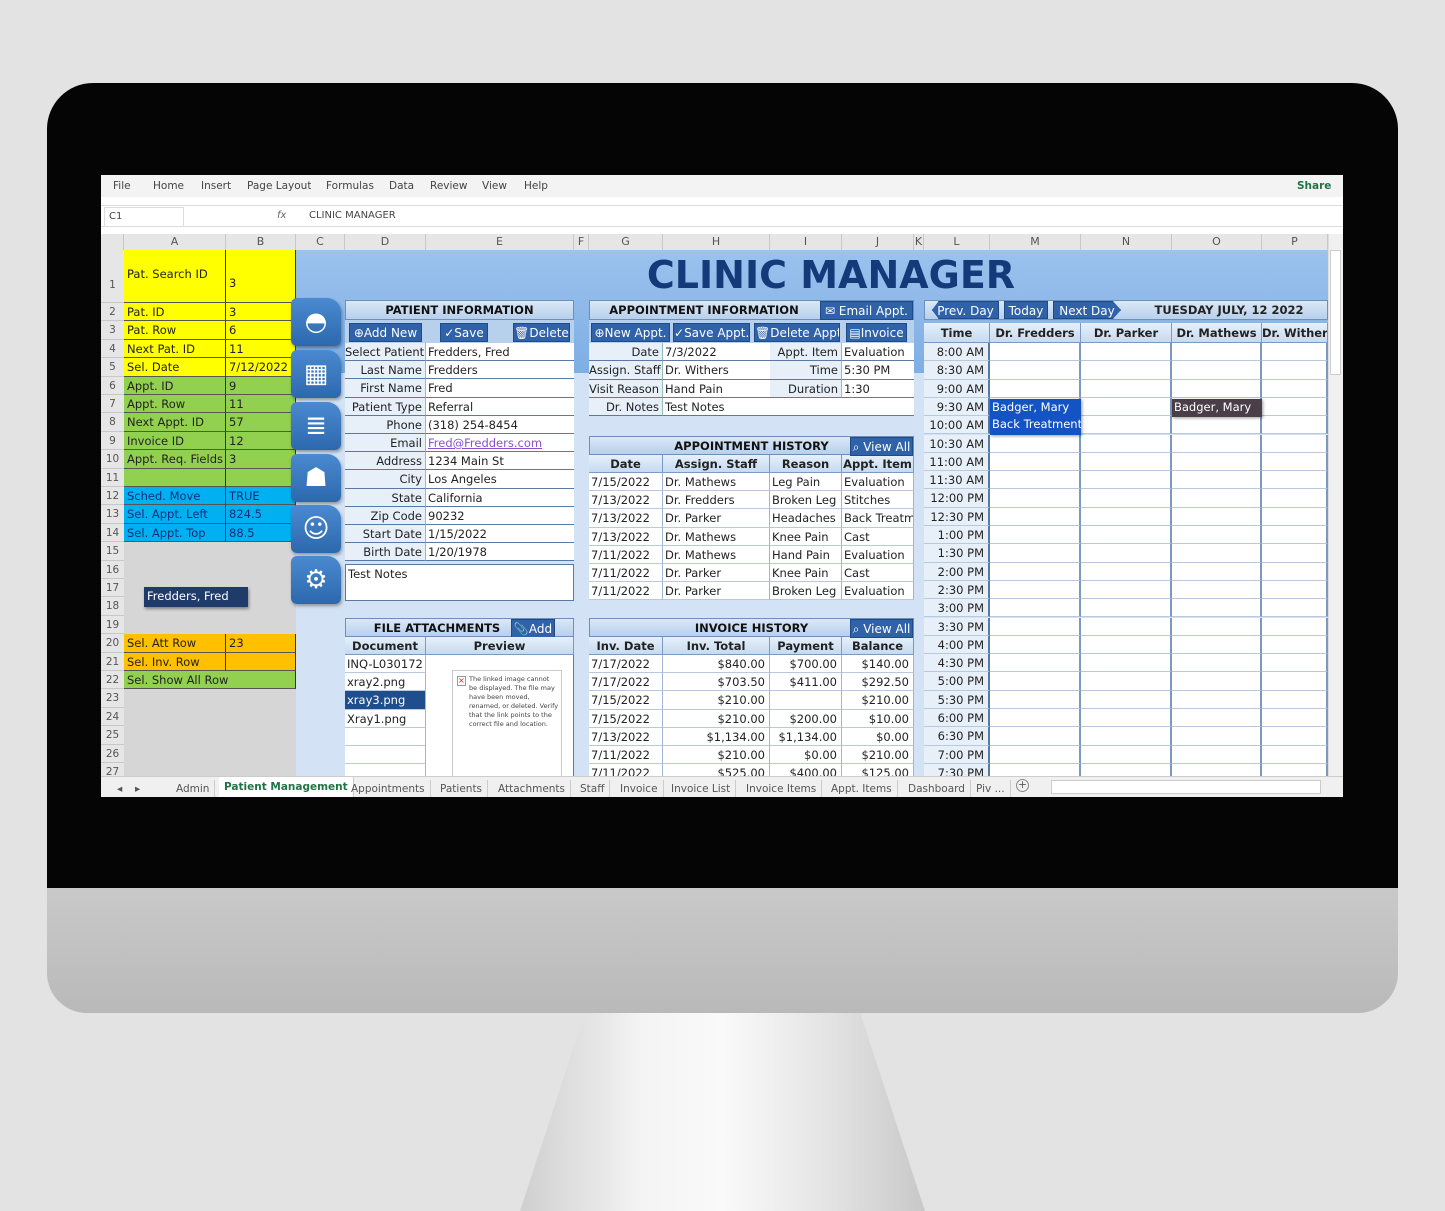 This screenshot has width=1445, height=1211. What do you see at coordinates (806, 500) in the screenshot?
I see `appointment-history-cell: Broken Leg` at bounding box center [806, 500].